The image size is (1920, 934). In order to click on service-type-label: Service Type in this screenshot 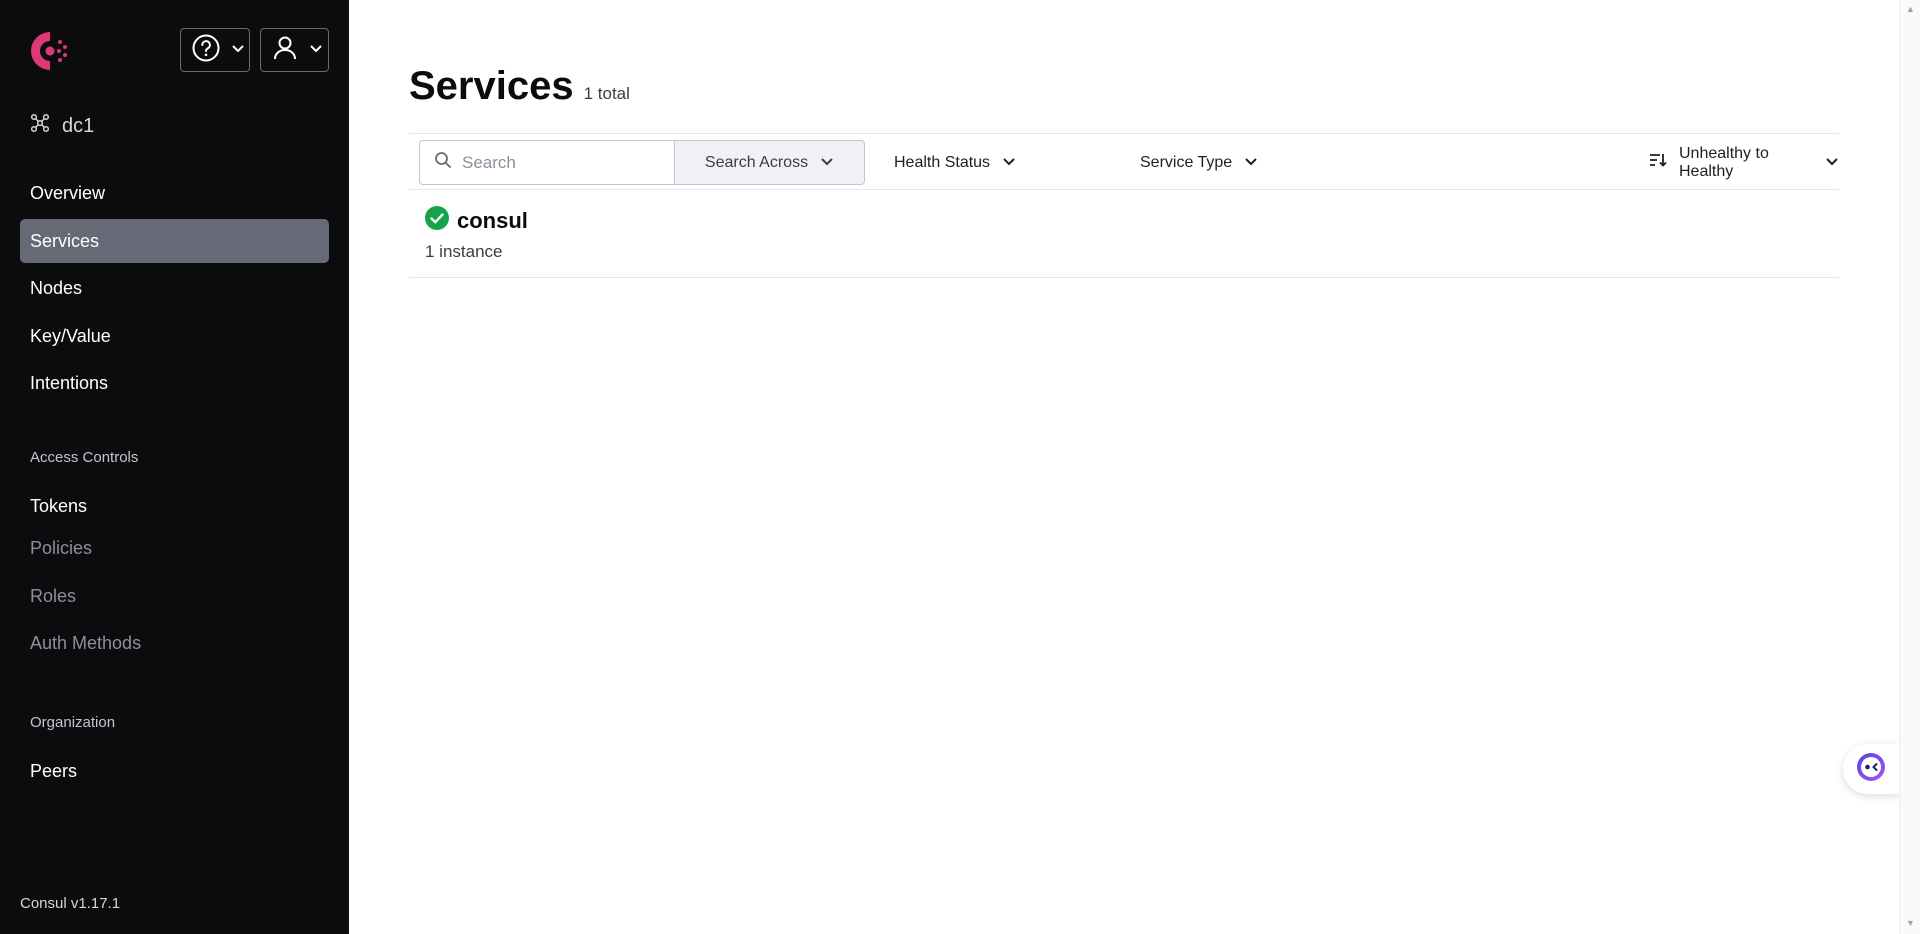, I will do `click(1186, 162)`.